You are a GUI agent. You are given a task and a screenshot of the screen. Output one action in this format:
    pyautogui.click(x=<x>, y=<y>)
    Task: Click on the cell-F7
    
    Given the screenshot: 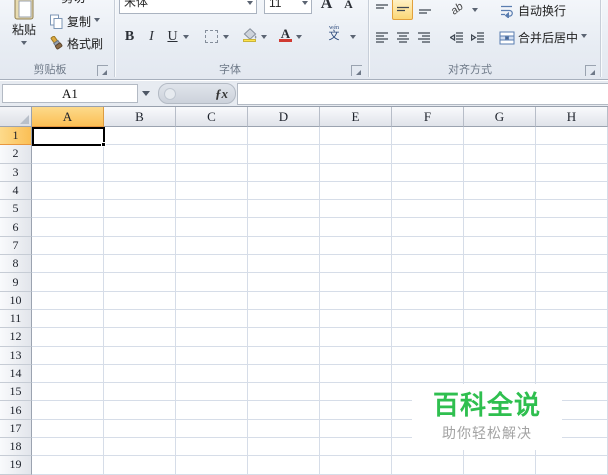 What is the action you would take?
    pyautogui.click(x=428, y=246)
    